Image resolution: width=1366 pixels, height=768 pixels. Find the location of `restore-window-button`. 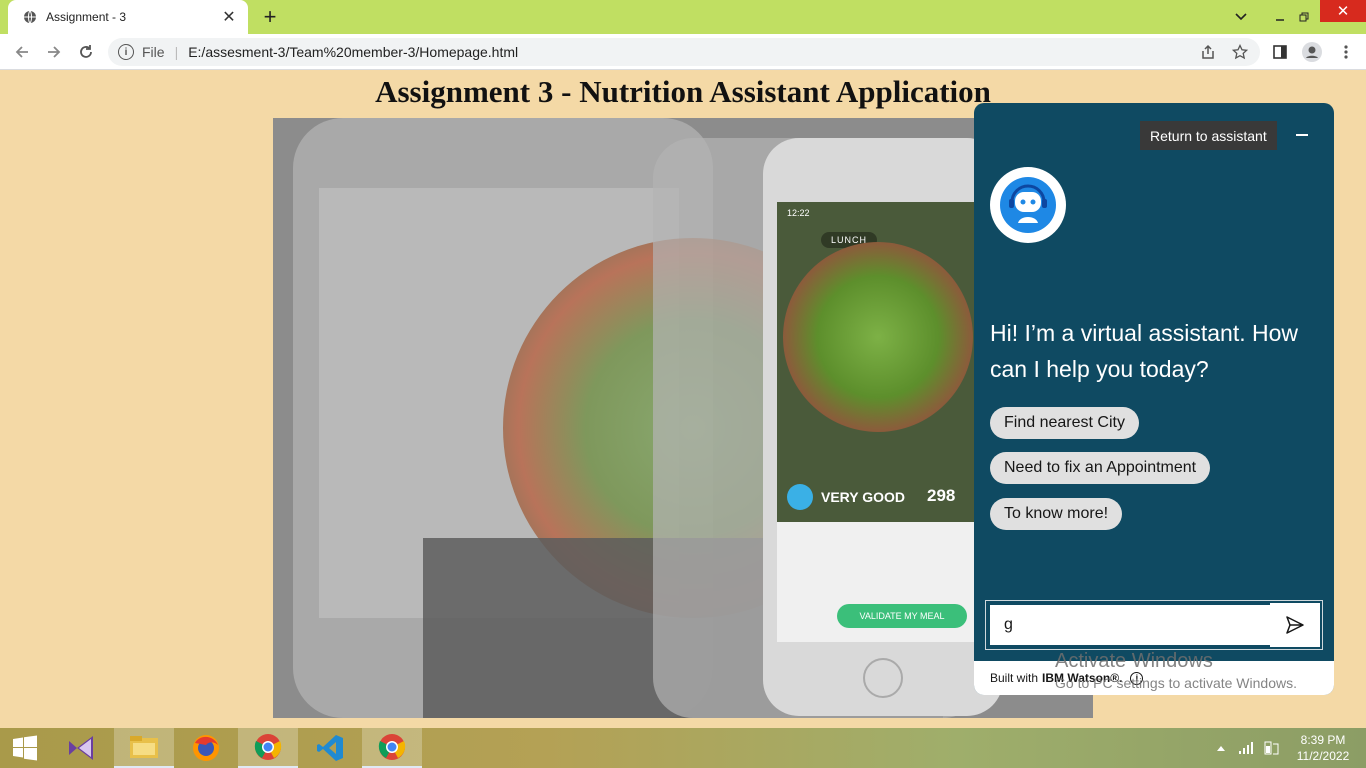

restore-window-button is located at coordinates (1304, 17).